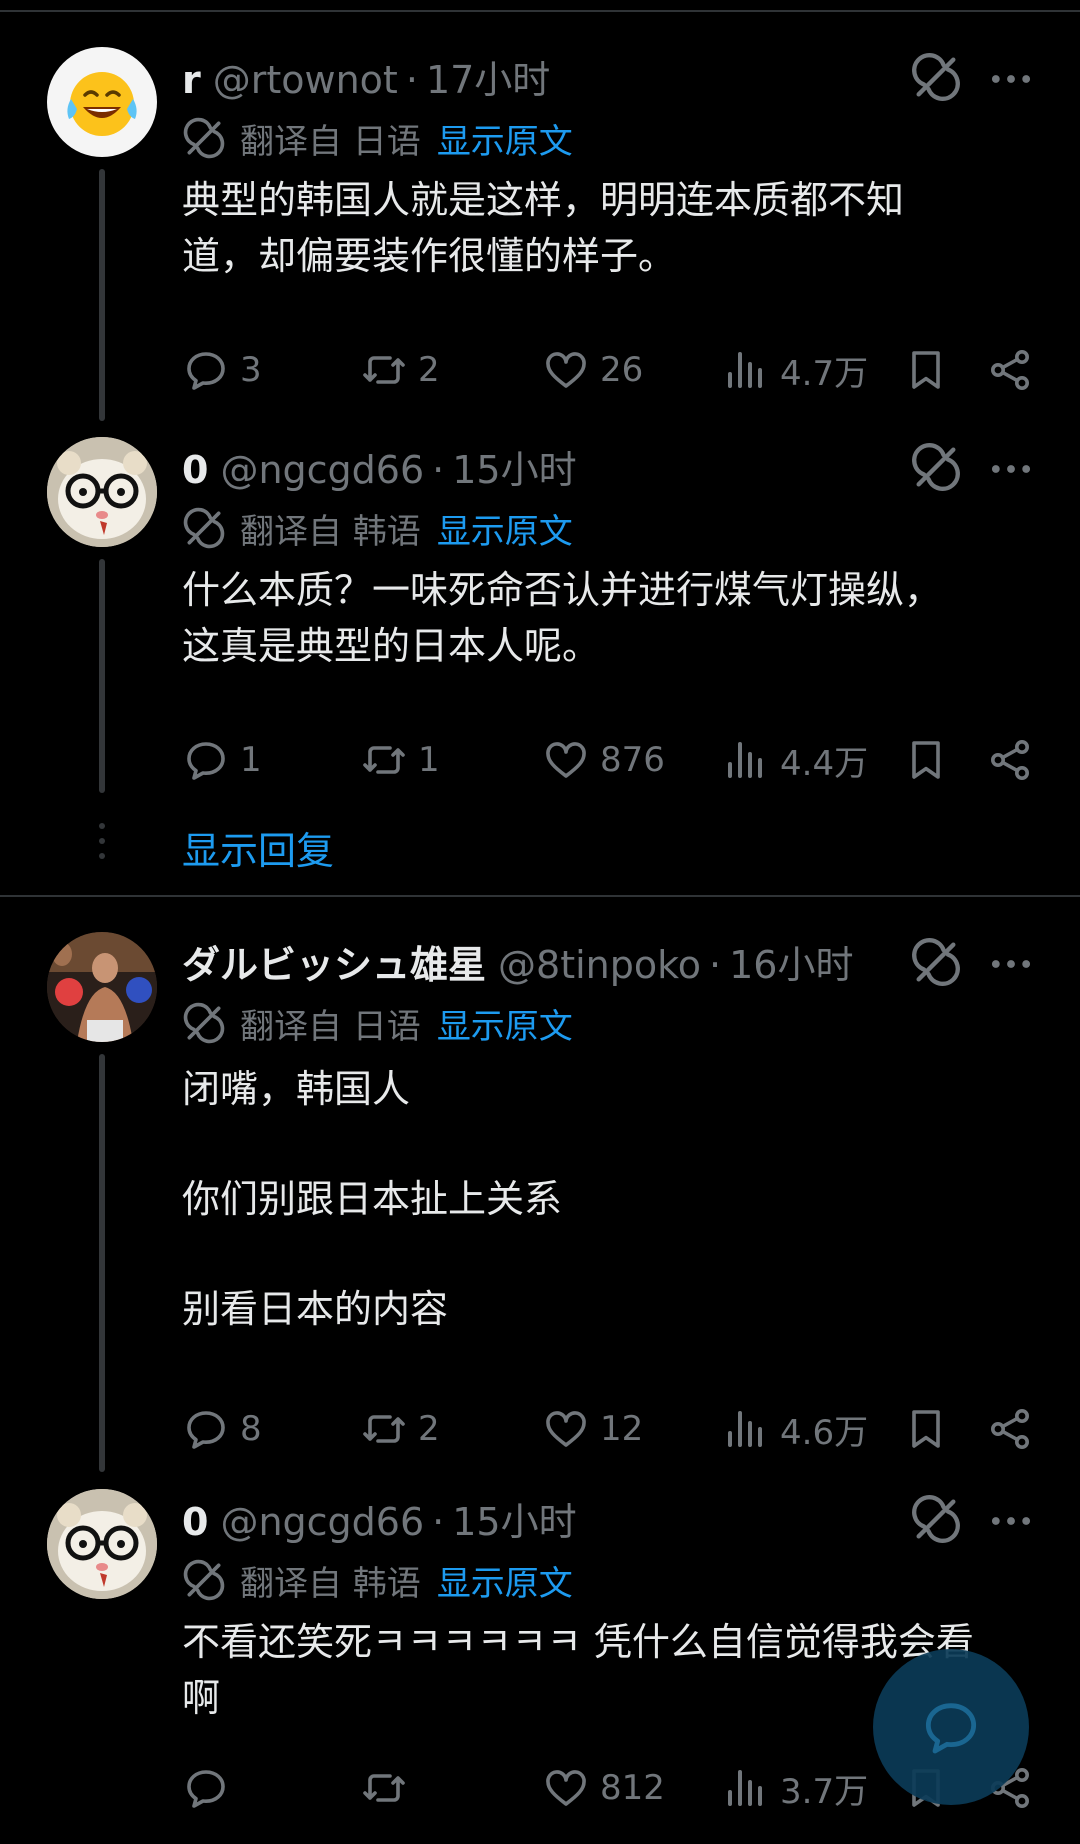 This screenshot has height=1844, width=1080. Describe the element at coordinates (102, 845) in the screenshot. I see `thread-continuation-dots` at that location.